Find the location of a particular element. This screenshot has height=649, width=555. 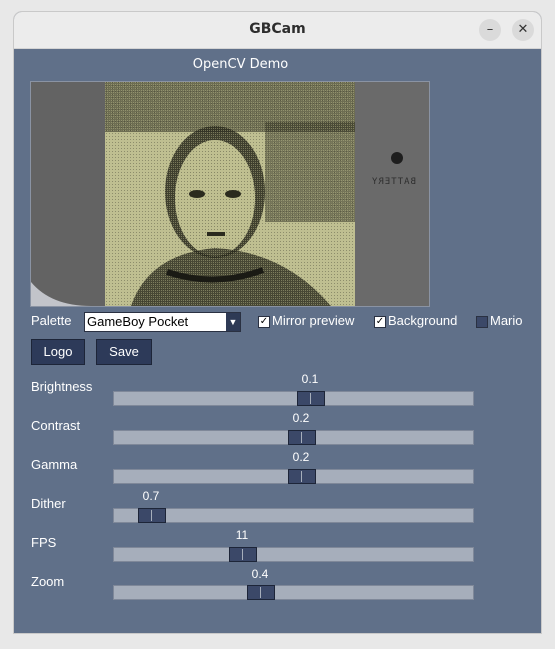

fps-slider-handle is located at coordinates (243, 554).